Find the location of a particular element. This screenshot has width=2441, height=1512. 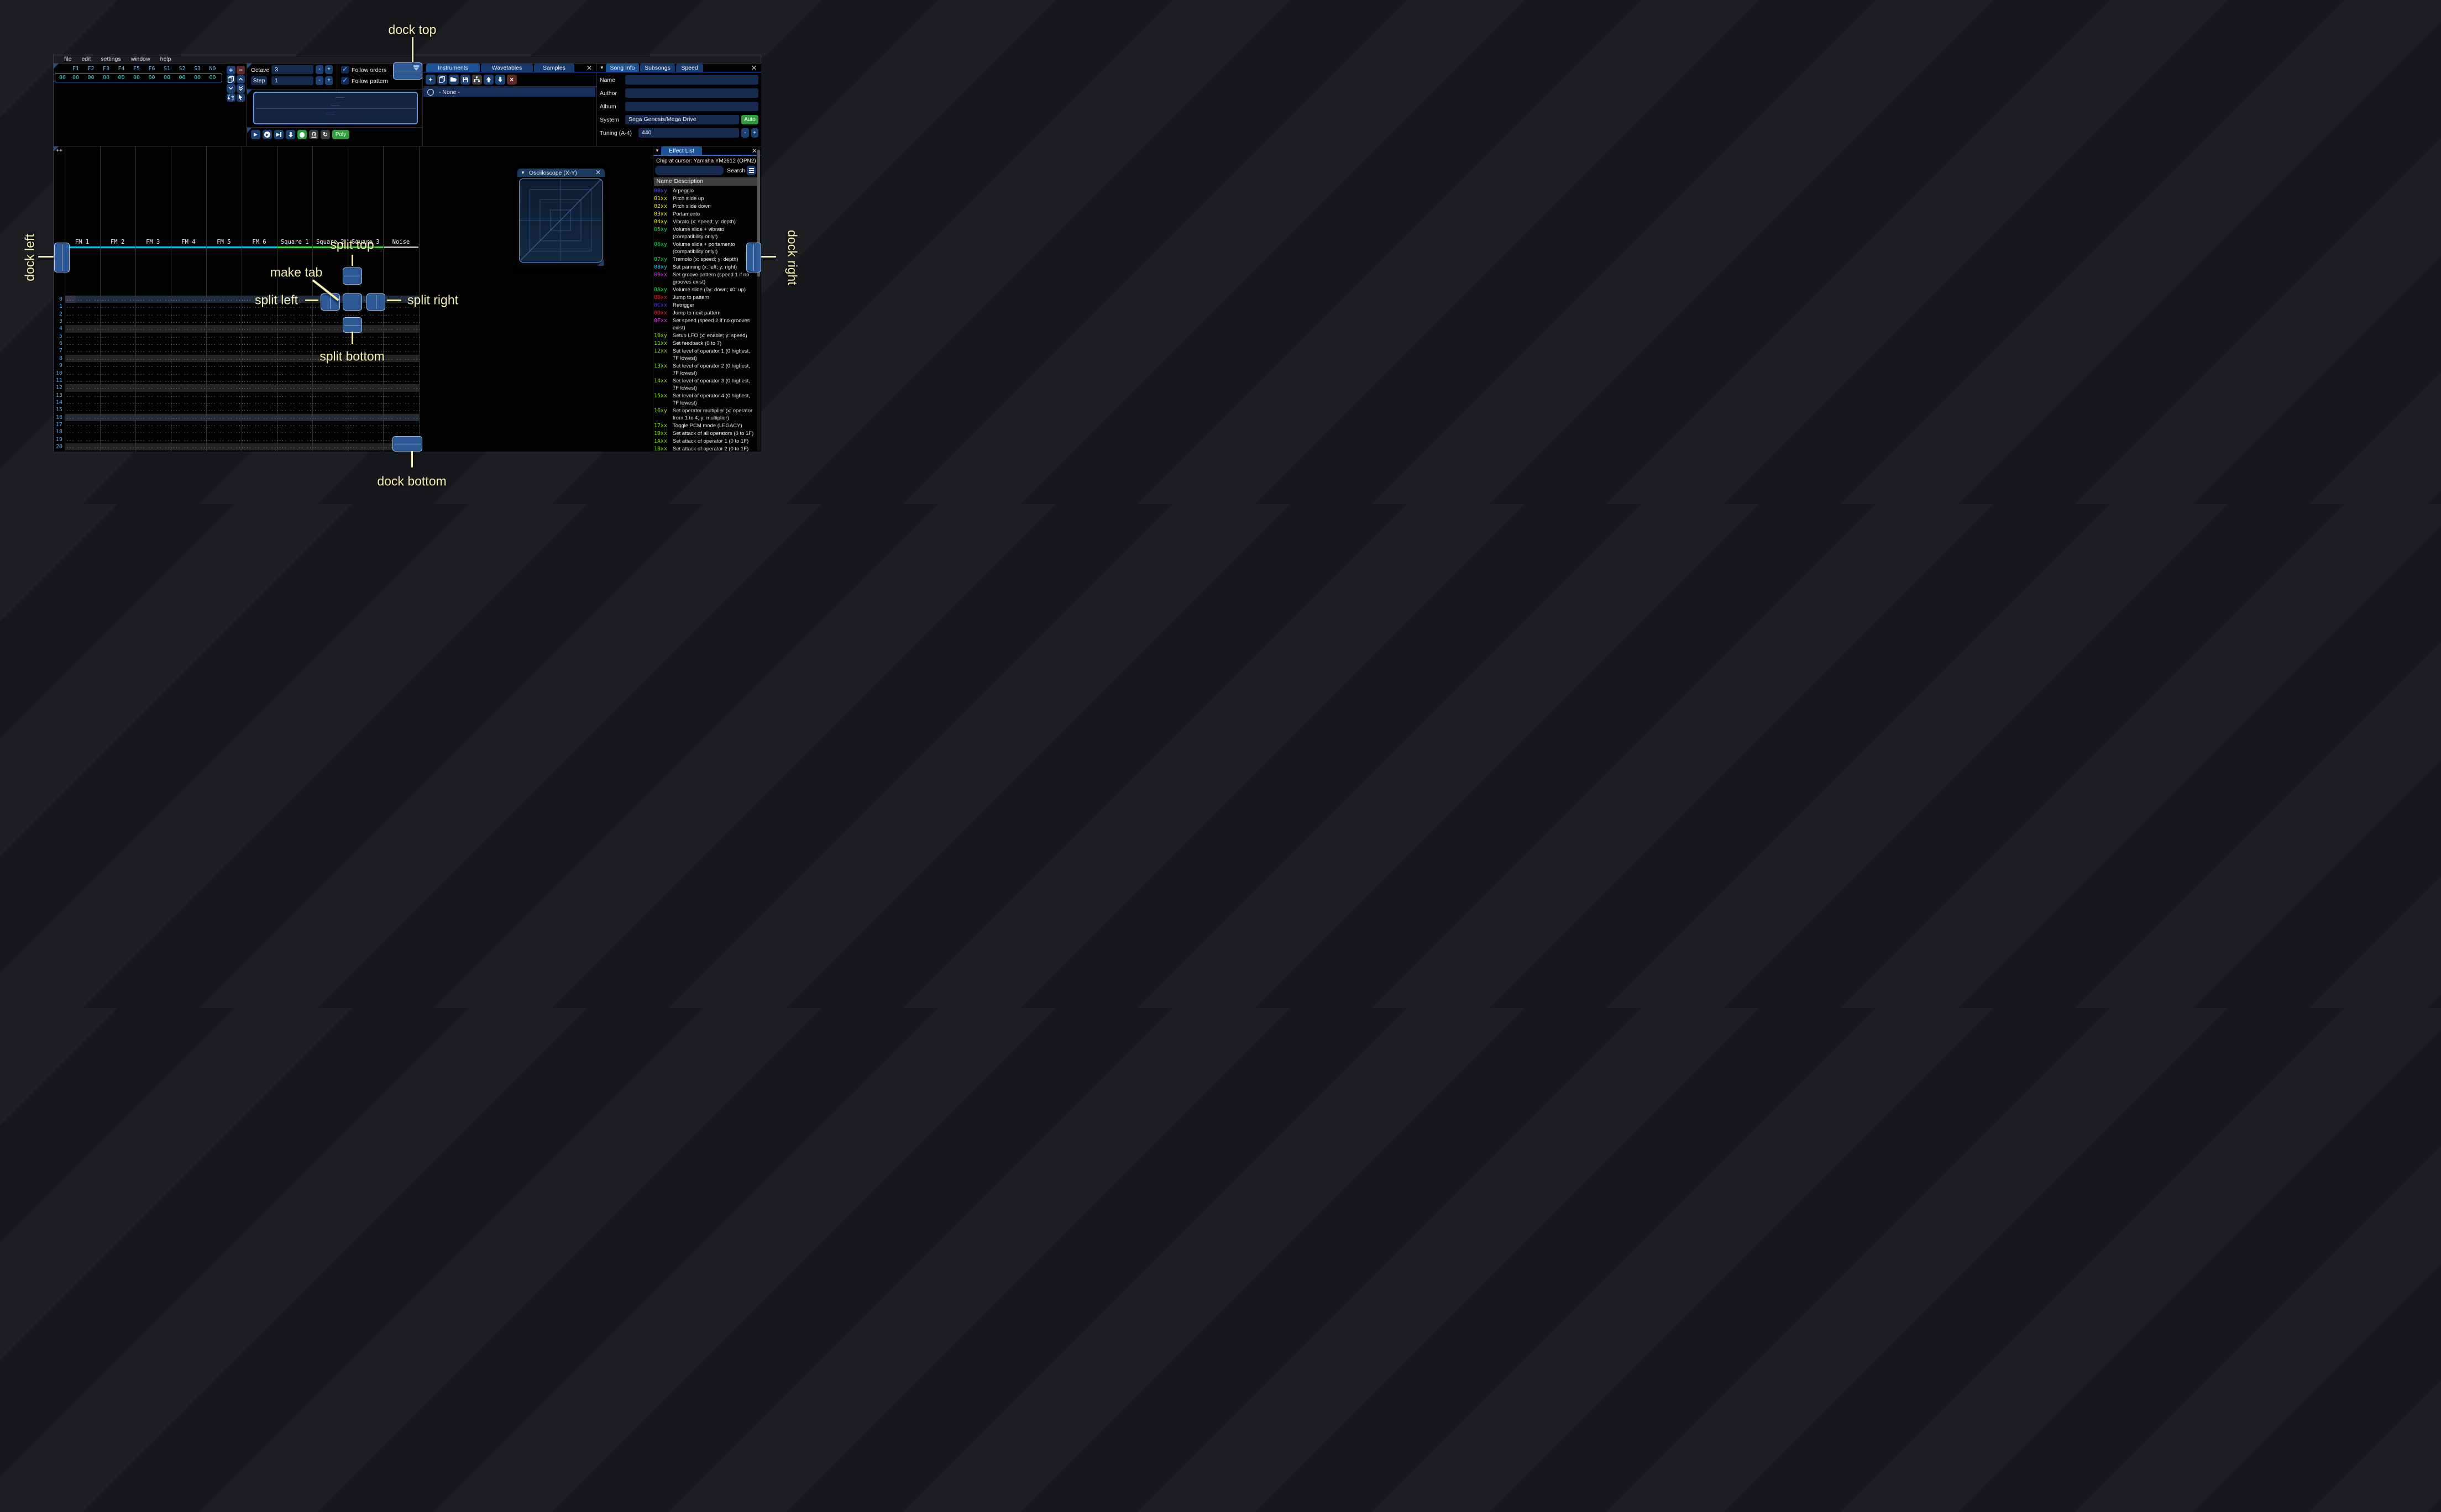

channel-header-noise: Noise is located at coordinates (400, 242).